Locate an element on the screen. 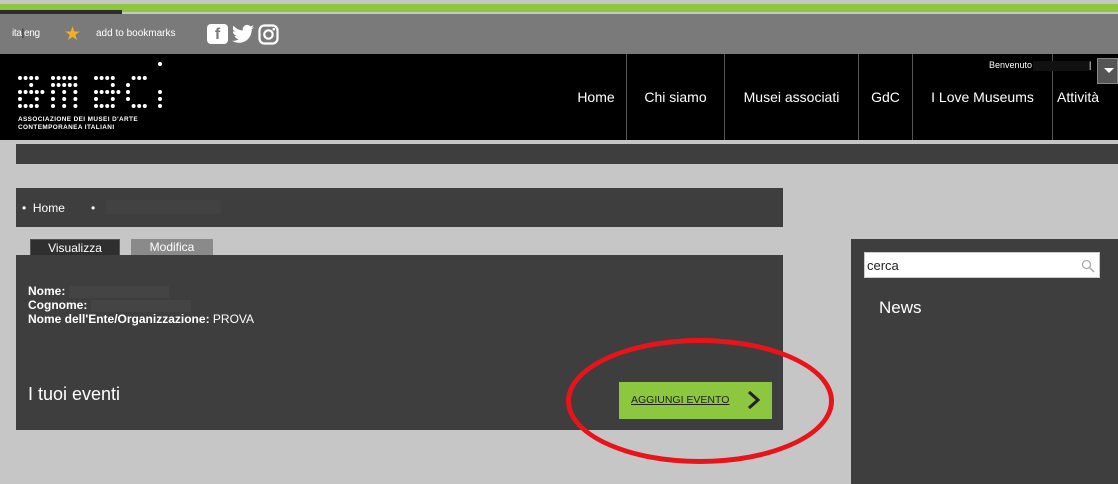  search-icon is located at coordinates (1088, 266).